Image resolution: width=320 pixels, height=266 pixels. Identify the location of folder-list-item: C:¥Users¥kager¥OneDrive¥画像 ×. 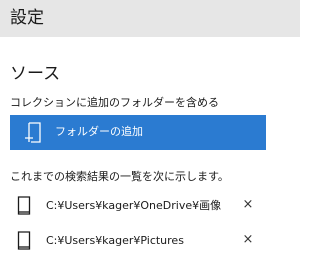
(150, 206).